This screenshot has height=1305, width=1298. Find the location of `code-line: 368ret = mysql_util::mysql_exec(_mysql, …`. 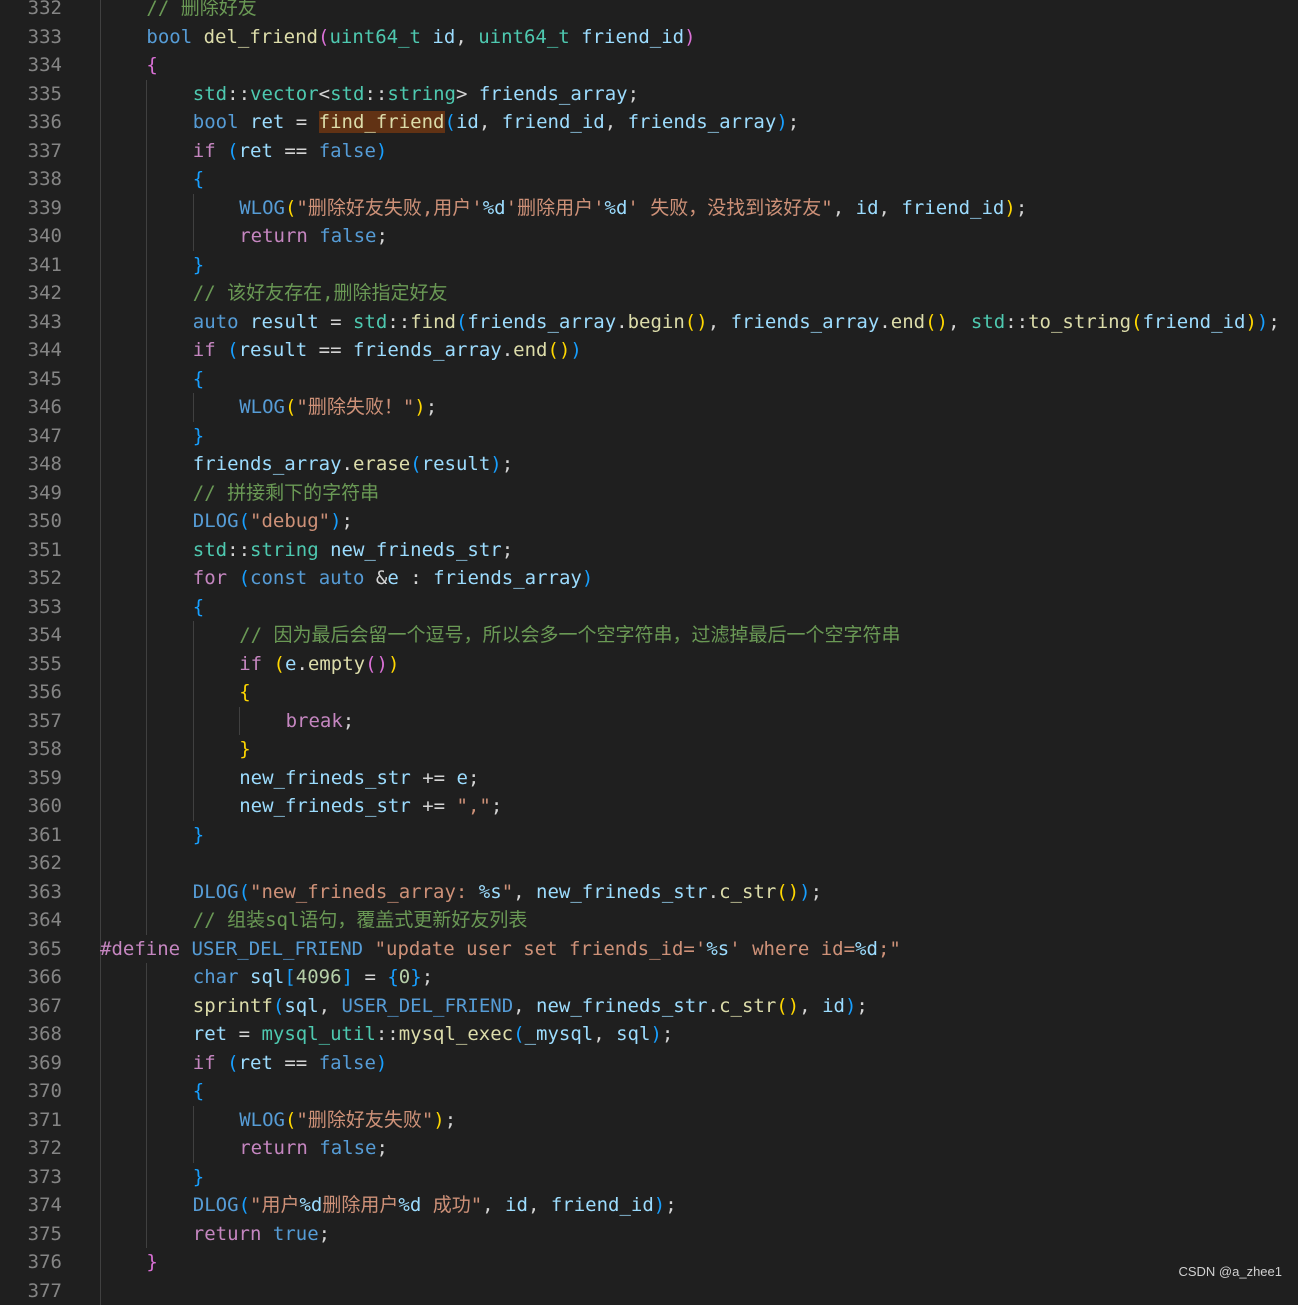

code-line: 368ret = mysql_util::mysql_exec(_mysql, … is located at coordinates (649, 1034).